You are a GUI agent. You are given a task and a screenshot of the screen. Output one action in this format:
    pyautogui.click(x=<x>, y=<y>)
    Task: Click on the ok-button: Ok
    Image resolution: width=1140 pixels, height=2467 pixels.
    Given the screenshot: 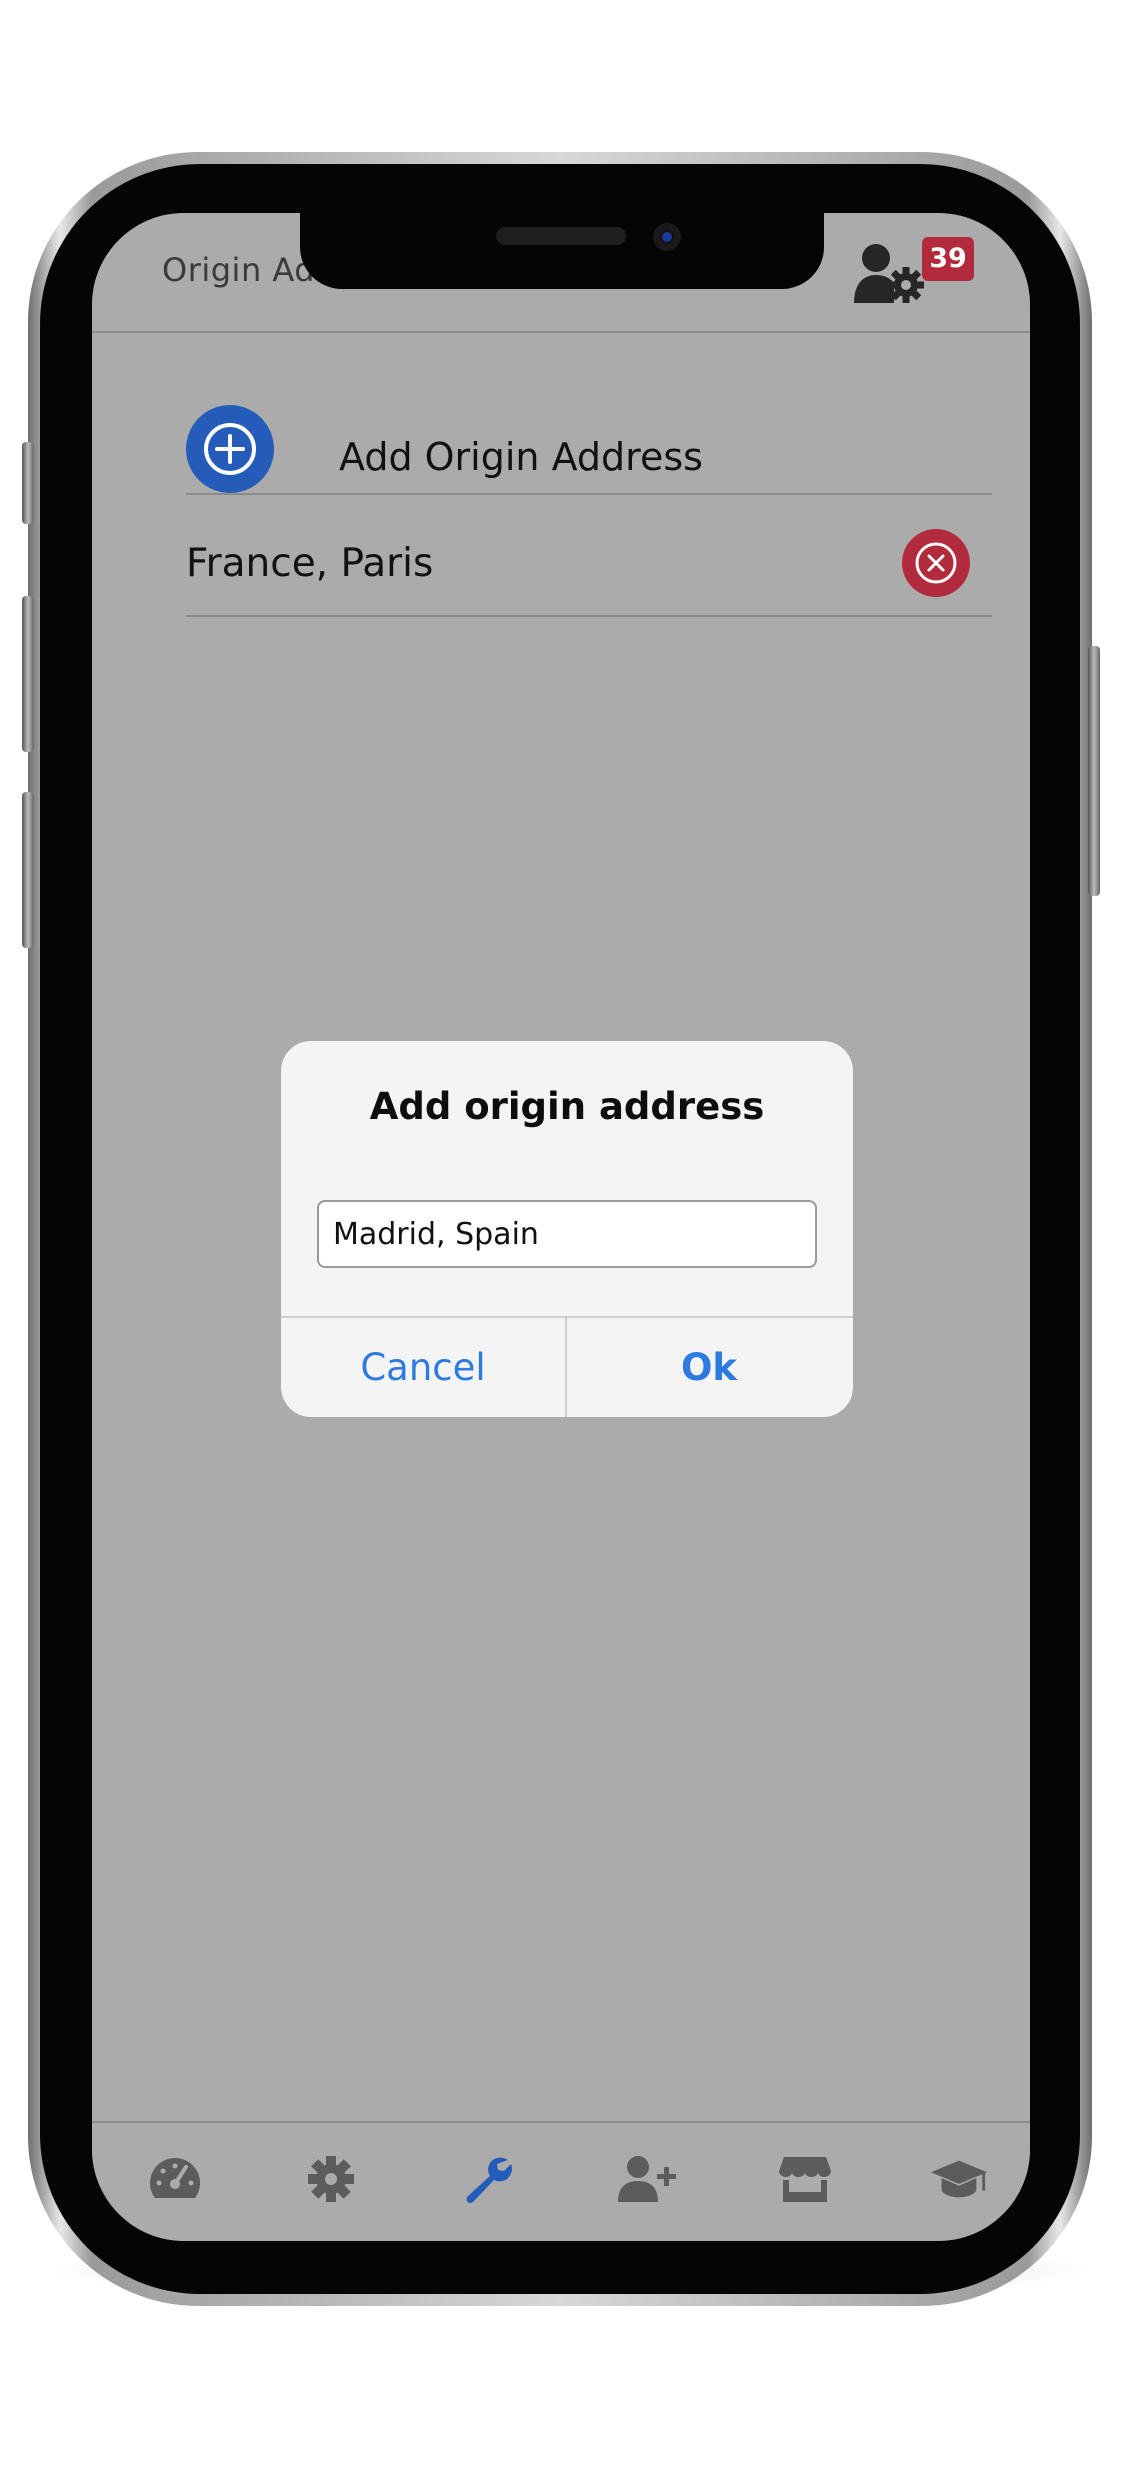 What is the action you would take?
    pyautogui.click(x=709, y=1367)
    